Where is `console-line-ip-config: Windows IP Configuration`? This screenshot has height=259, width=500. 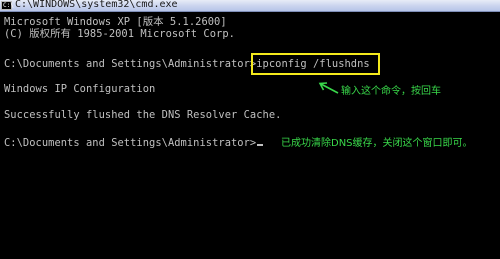 console-line-ip-config: Windows IP Configuration is located at coordinates (80, 89).